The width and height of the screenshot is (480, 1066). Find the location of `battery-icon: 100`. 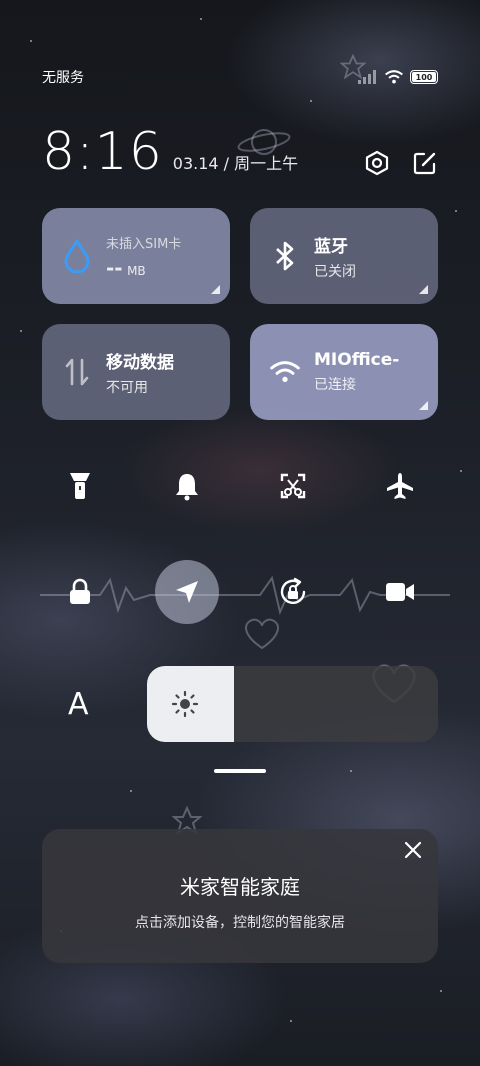

battery-icon: 100 is located at coordinates (424, 77).